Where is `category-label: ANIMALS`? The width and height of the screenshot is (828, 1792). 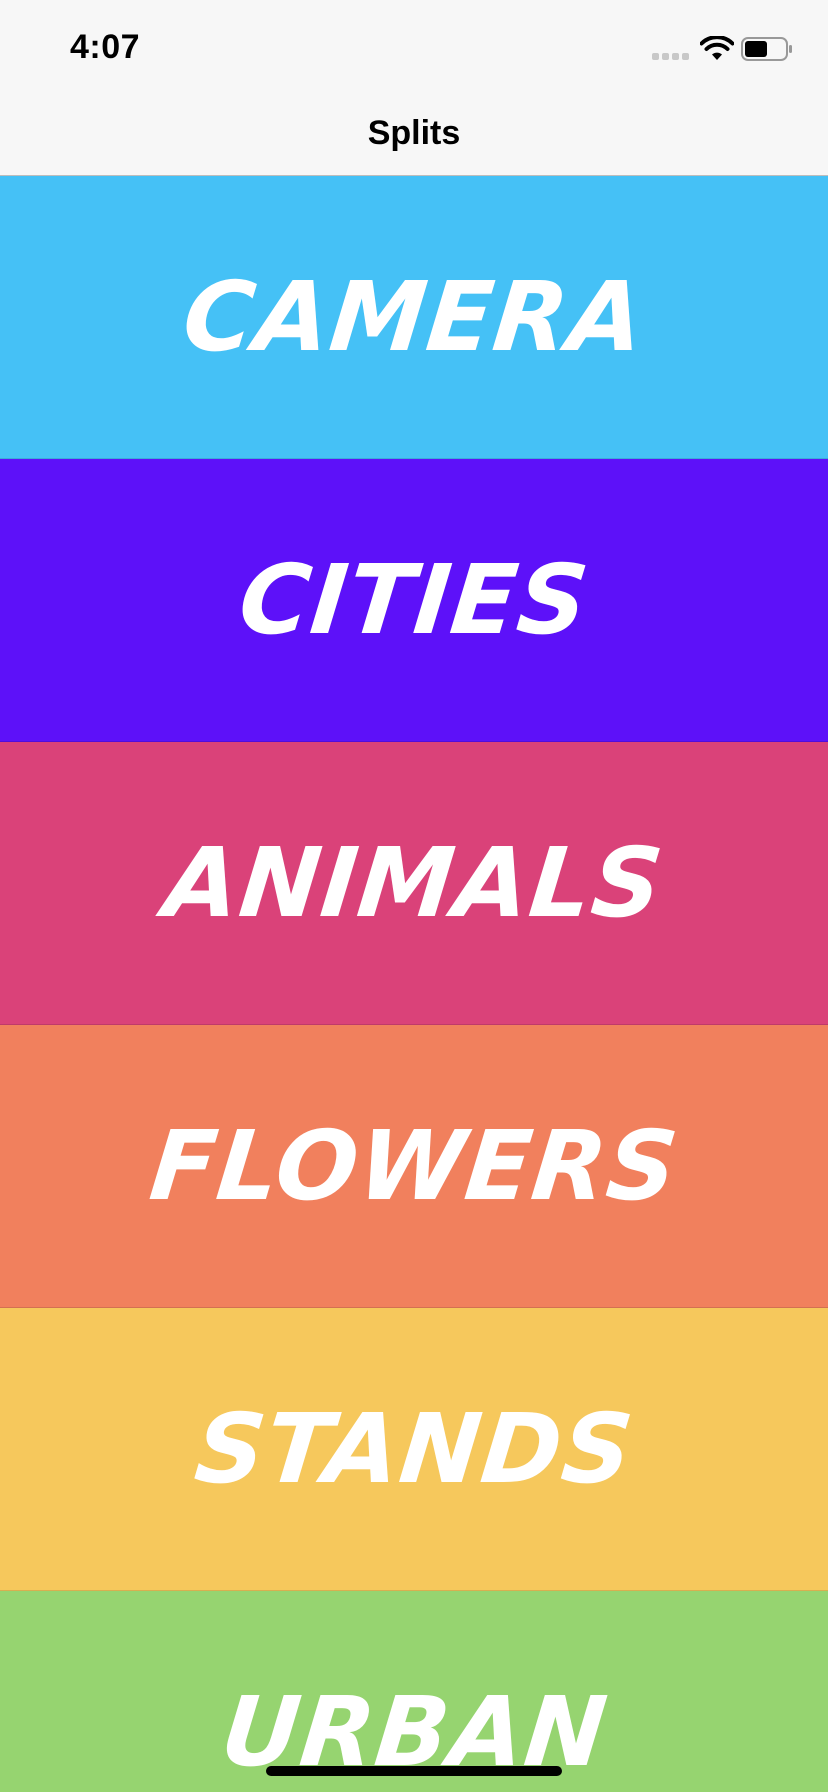
category-label: ANIMALS is located at coordinates (414, 883).